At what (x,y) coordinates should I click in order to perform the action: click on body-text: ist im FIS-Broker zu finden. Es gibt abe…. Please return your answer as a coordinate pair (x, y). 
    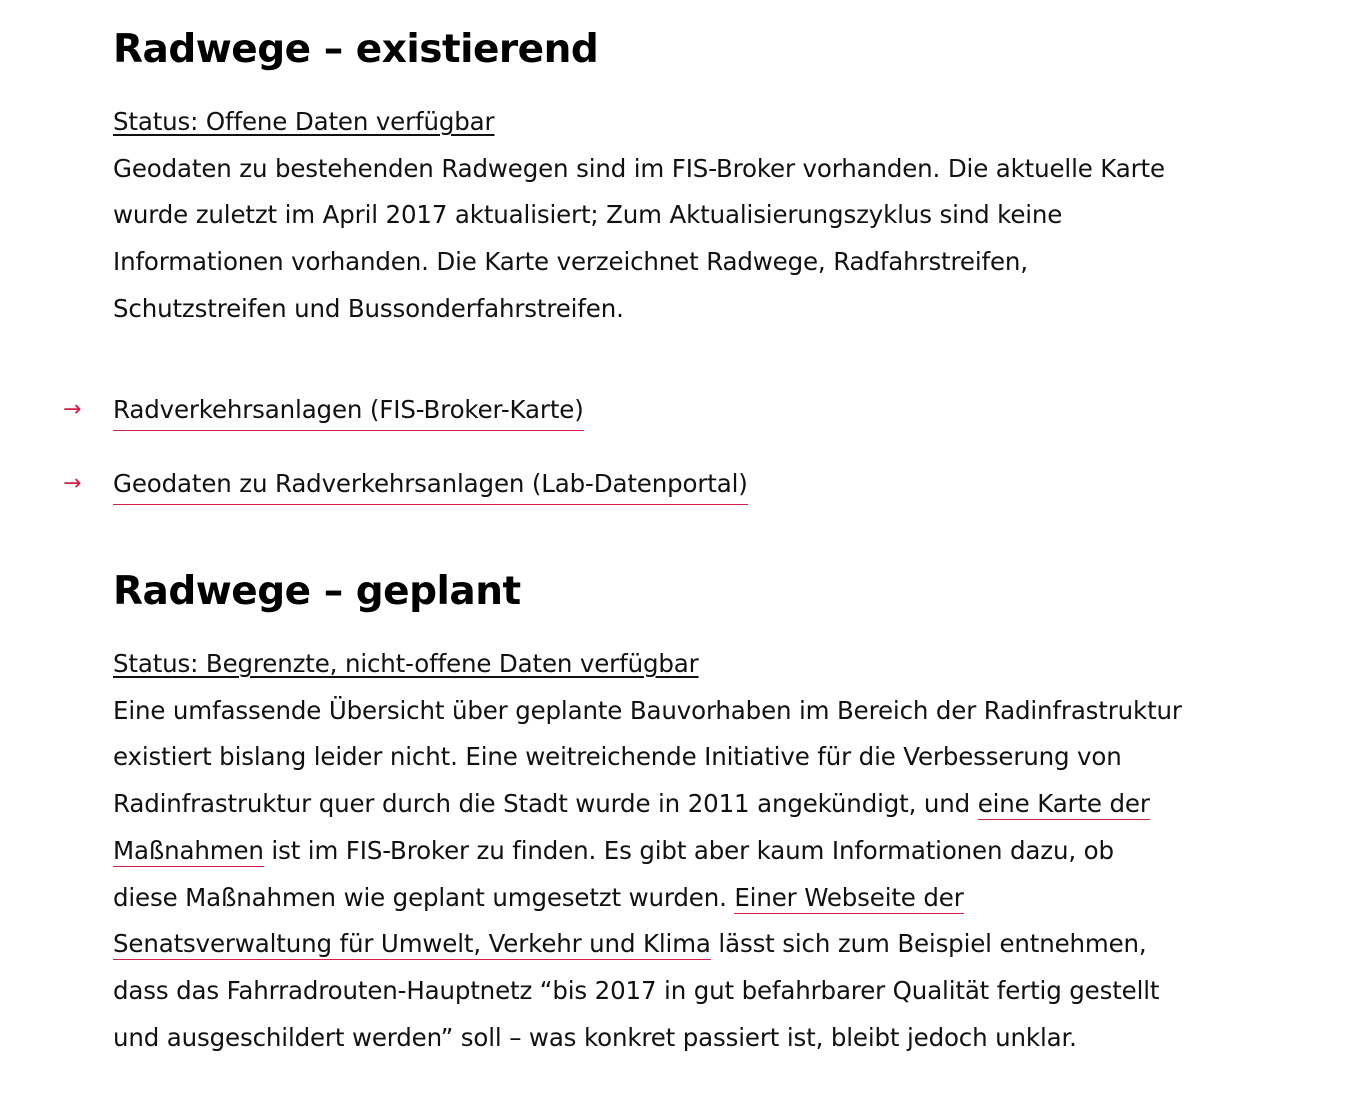
    Looking at the image, I should click on (688, 850).